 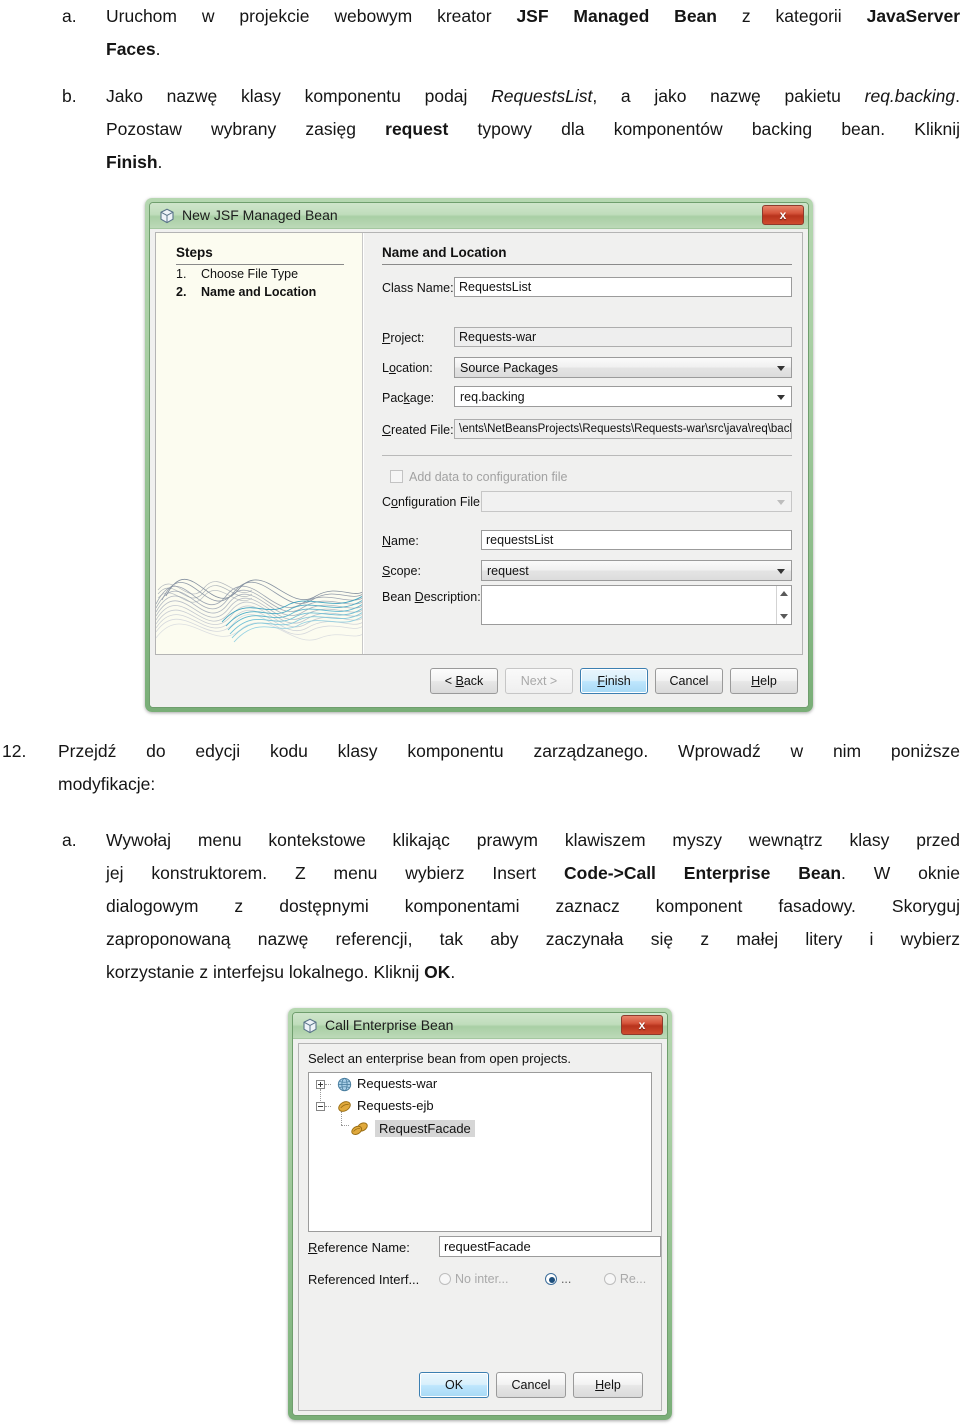 I want to click on window-title: New JSF Managed Bean, so click(x=260, y=215).